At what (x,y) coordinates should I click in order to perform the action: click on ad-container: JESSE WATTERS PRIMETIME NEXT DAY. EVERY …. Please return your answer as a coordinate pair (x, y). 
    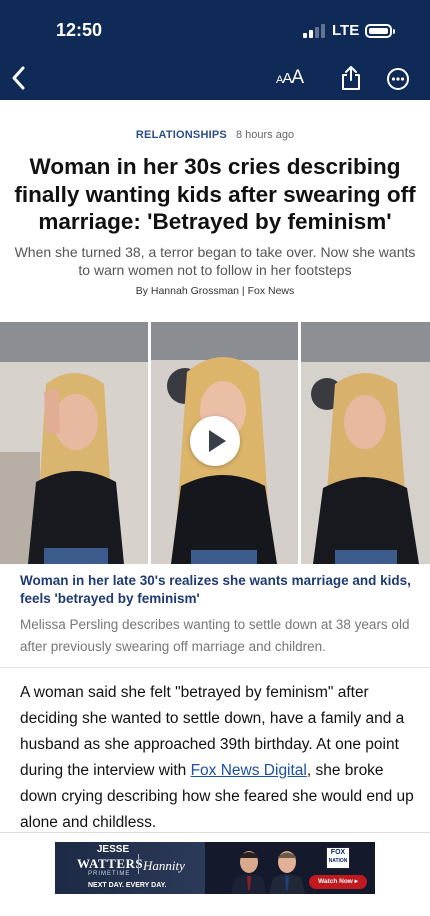
    Looking at the image, I should click on (215, 874).